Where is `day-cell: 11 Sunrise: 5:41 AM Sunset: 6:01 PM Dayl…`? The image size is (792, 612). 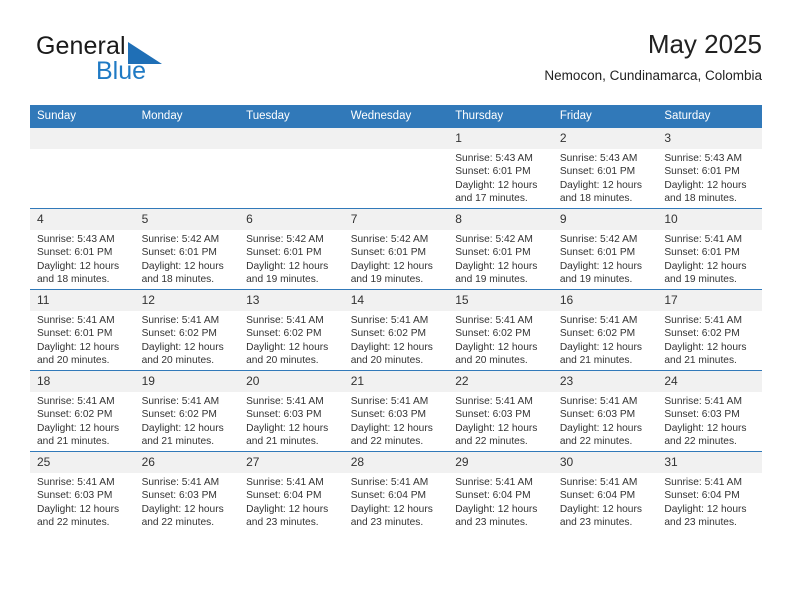 day-cell: 11 Sunrise: 5:41 AM Sunset: 6:01 PM Dayl… is located at coordinates (82, 330).